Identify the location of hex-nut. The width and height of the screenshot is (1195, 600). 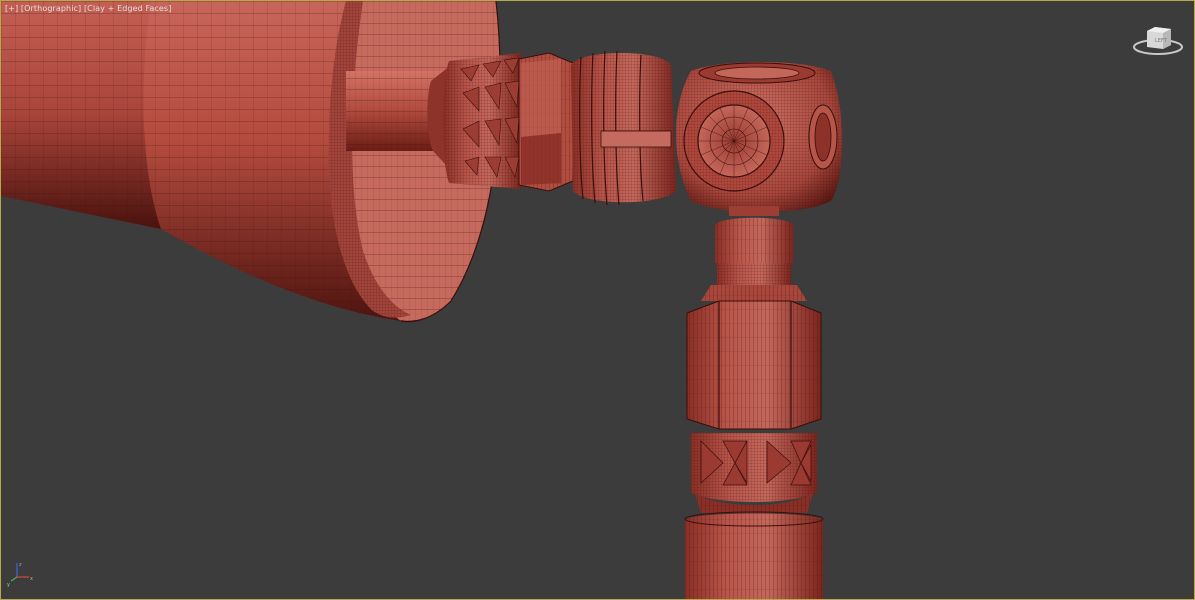
(546, 122).